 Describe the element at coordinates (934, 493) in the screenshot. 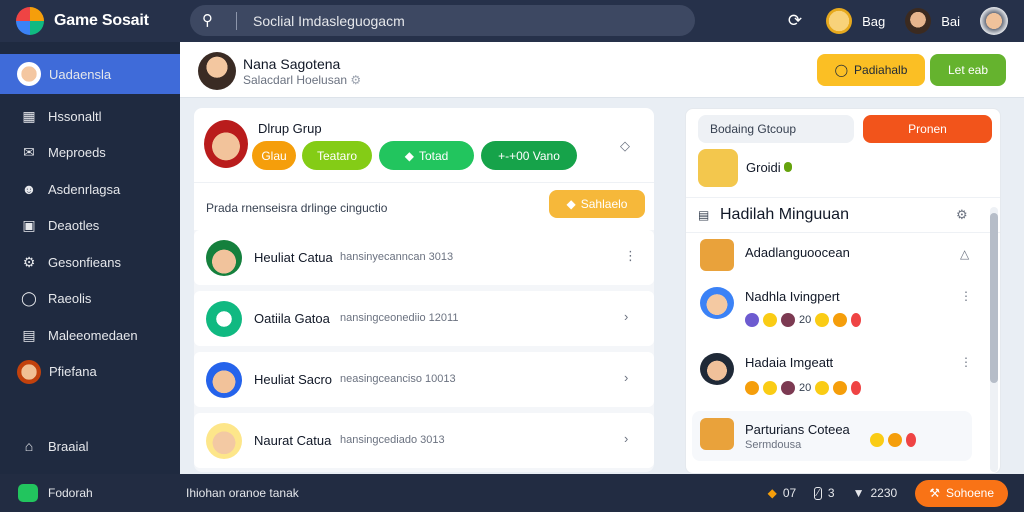

I see `wrench-icon: ⚒` at that location.